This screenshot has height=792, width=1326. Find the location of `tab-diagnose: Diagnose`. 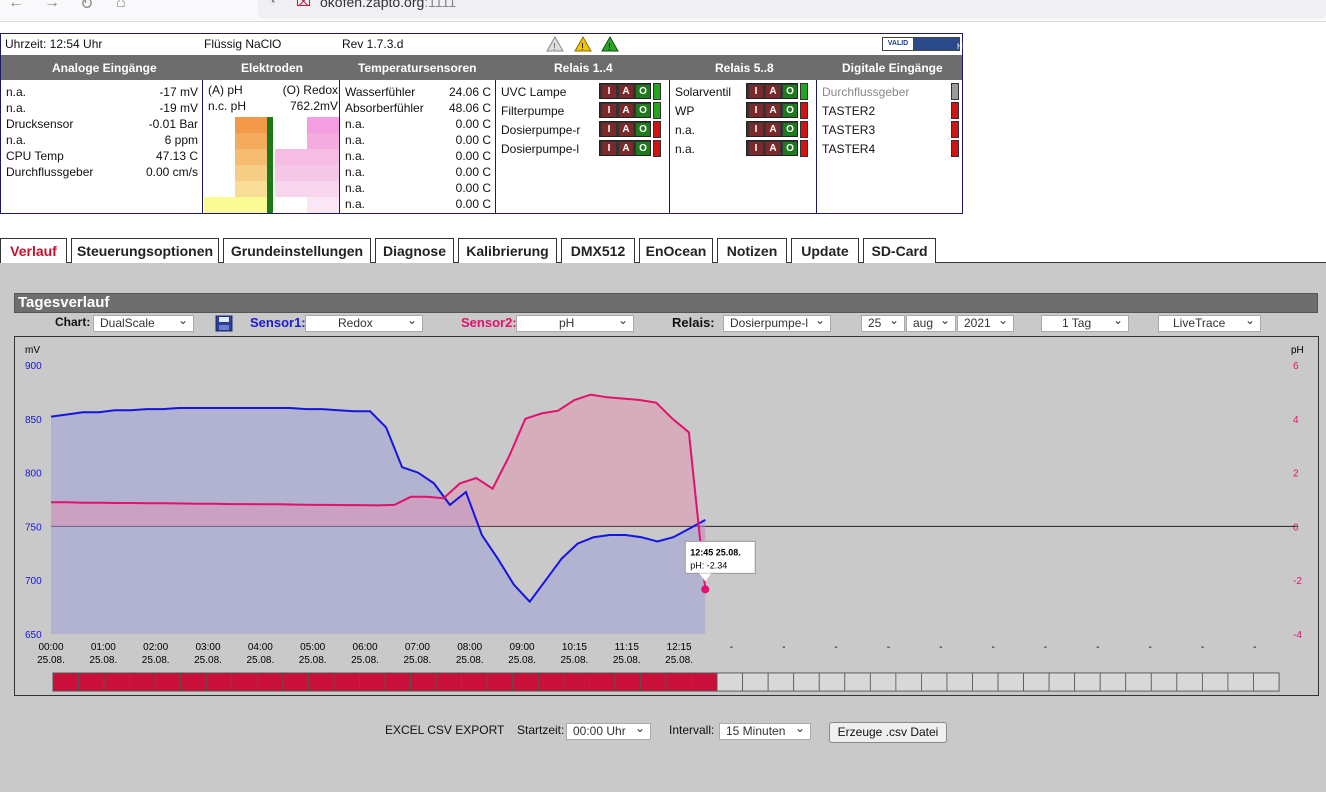

tab-diagnose: Diagnose is located at coordinates (414, 250).